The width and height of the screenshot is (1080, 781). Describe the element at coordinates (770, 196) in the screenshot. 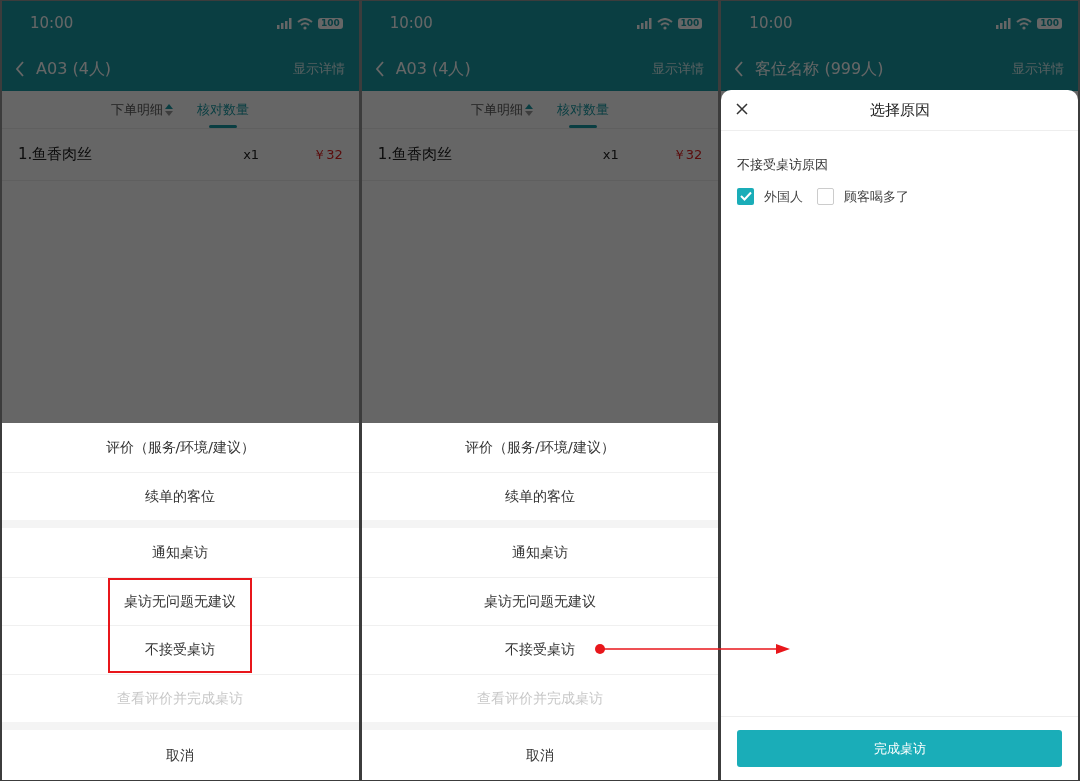

I see `reason-checkbox: 外国人` at that location.